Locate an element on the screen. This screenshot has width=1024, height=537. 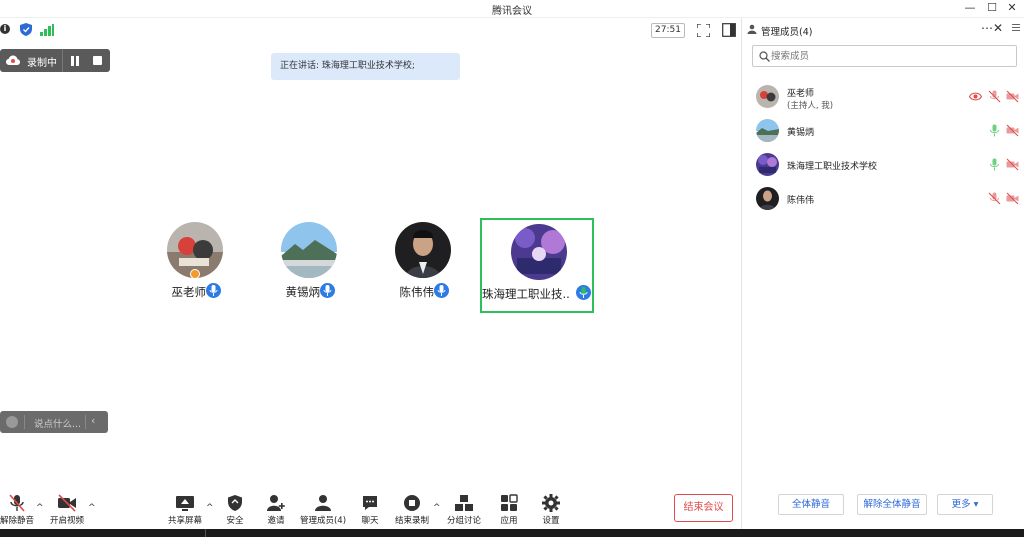
title-bar: 腾讯会议 — ☐ ✕ is located at coordinates (512, 9).